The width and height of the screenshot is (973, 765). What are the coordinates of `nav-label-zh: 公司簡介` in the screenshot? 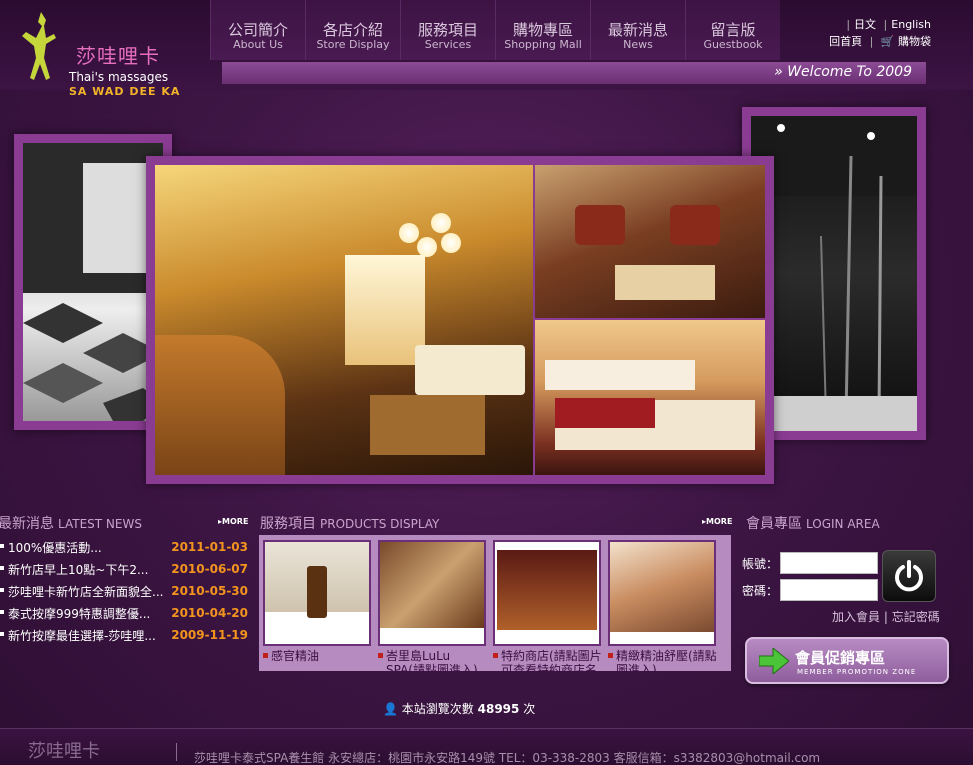 It's located at (257, 30).